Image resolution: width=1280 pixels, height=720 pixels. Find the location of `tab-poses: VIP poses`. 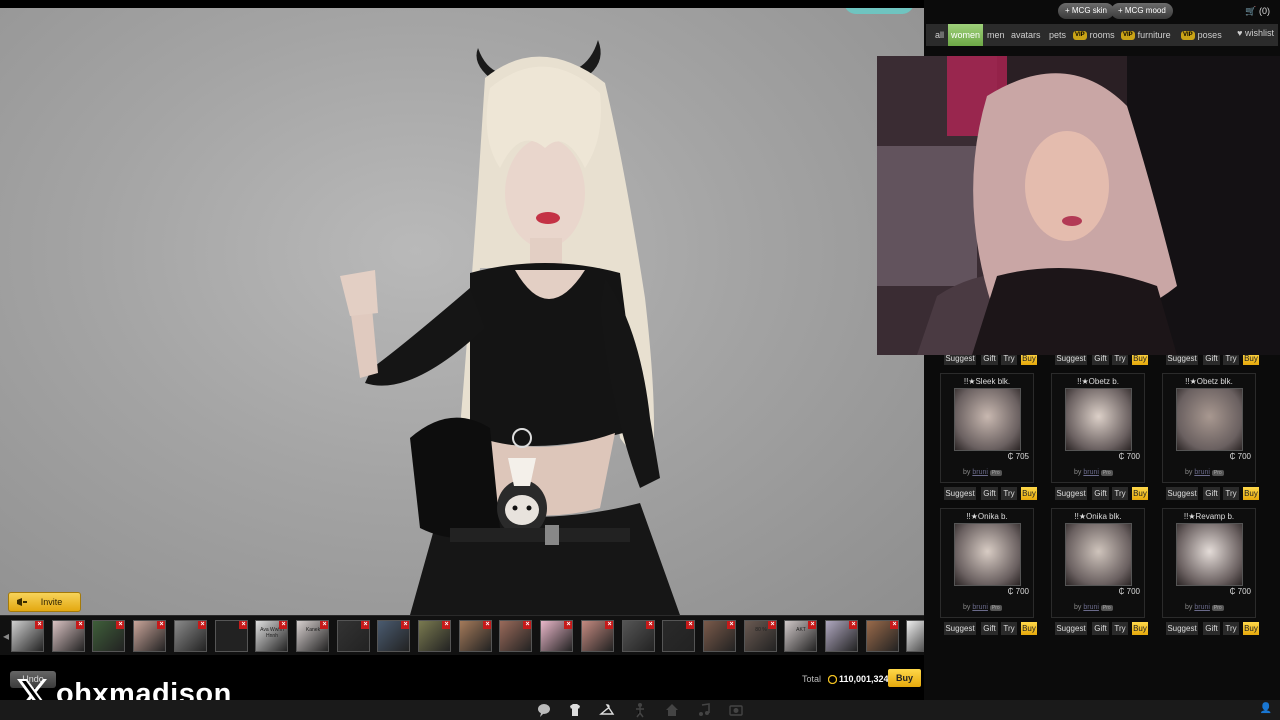

tab-poses: VIP poses is located at coordinates (1201, 35).